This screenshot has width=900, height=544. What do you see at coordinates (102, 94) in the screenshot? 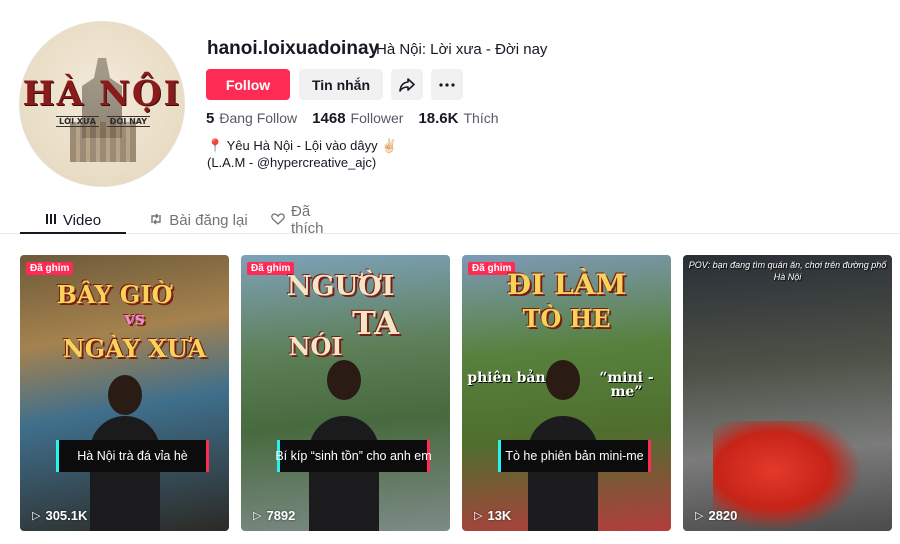
I see `avatar-brand-text: HÀ NỘI` at bounding box center [102, 94].